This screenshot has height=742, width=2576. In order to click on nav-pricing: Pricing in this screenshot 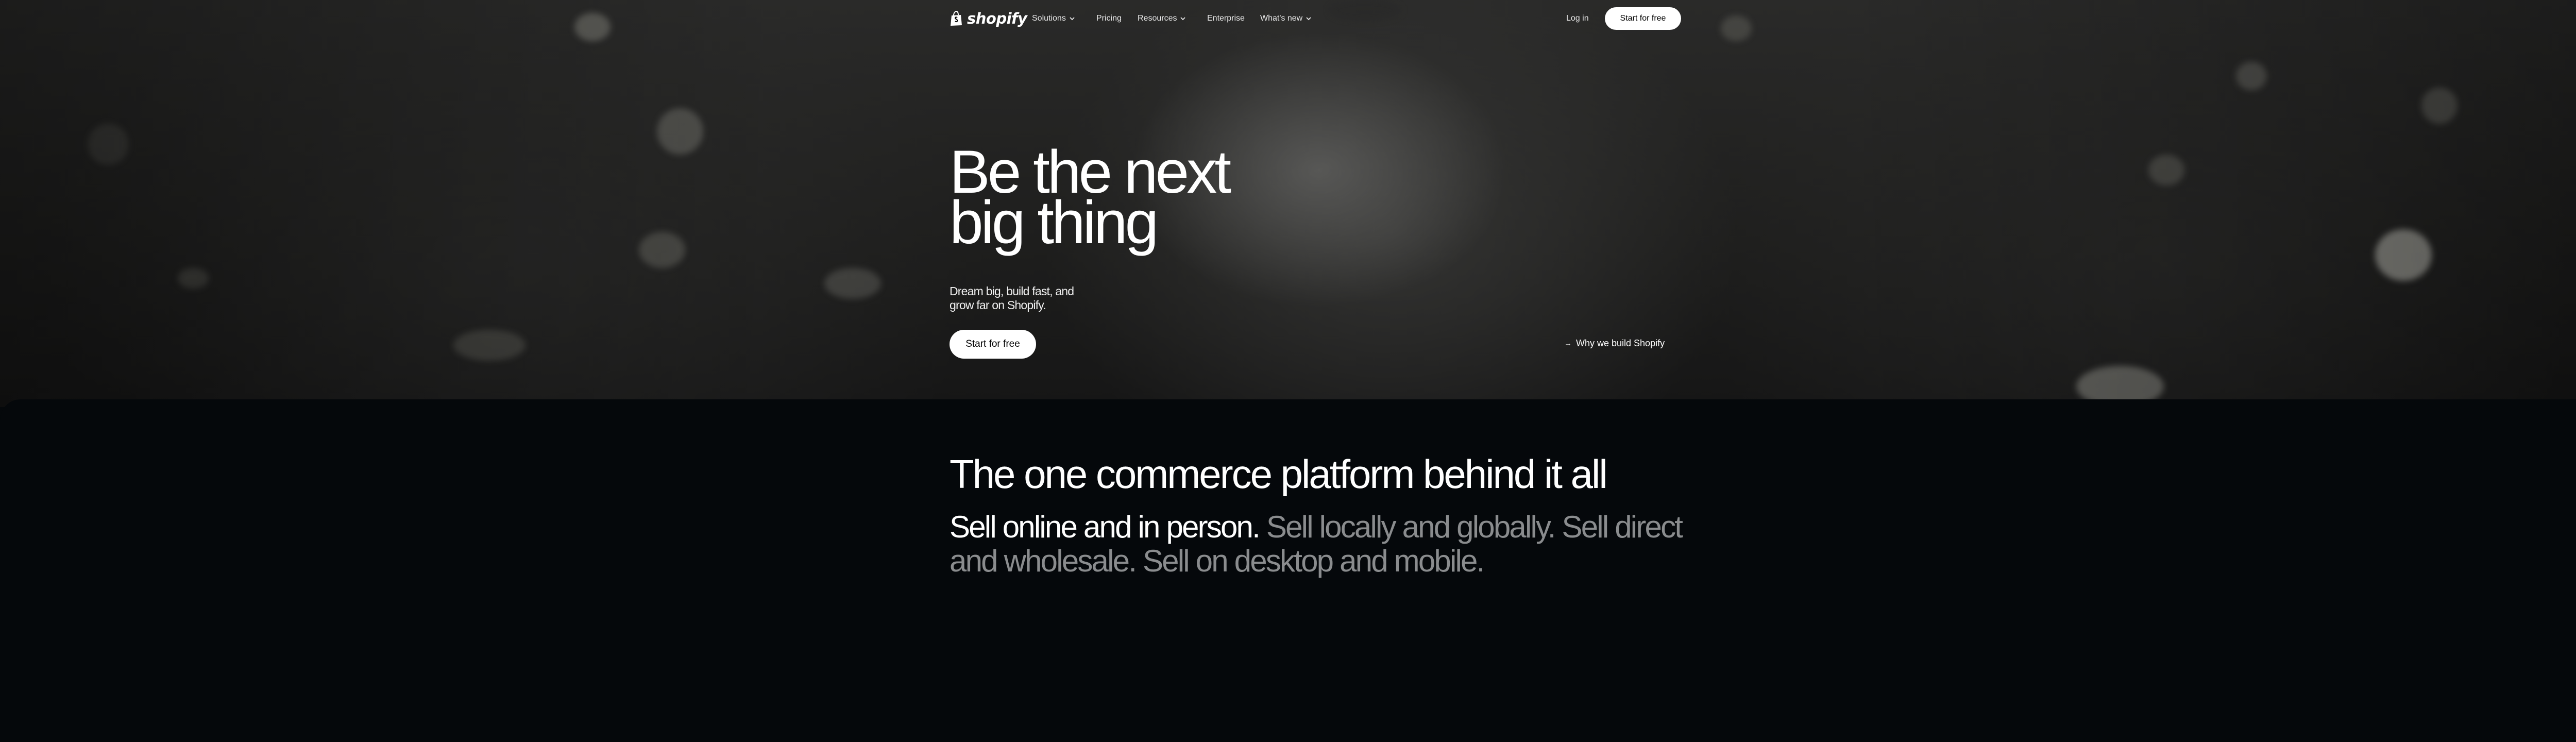, I will do `click(1109, 18)`.